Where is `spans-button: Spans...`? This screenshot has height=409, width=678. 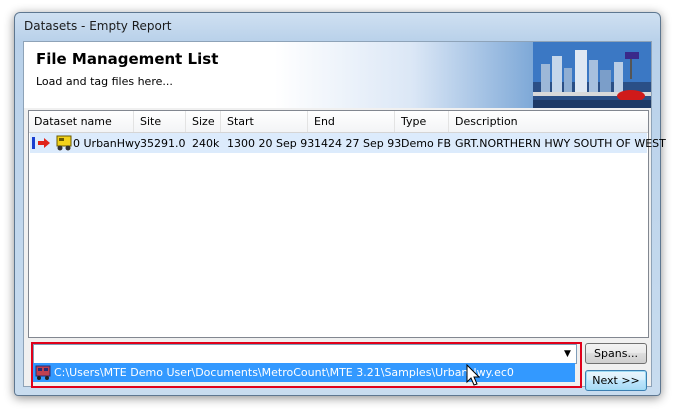 spans-button: Spans... is located at coordinates (616, 353).